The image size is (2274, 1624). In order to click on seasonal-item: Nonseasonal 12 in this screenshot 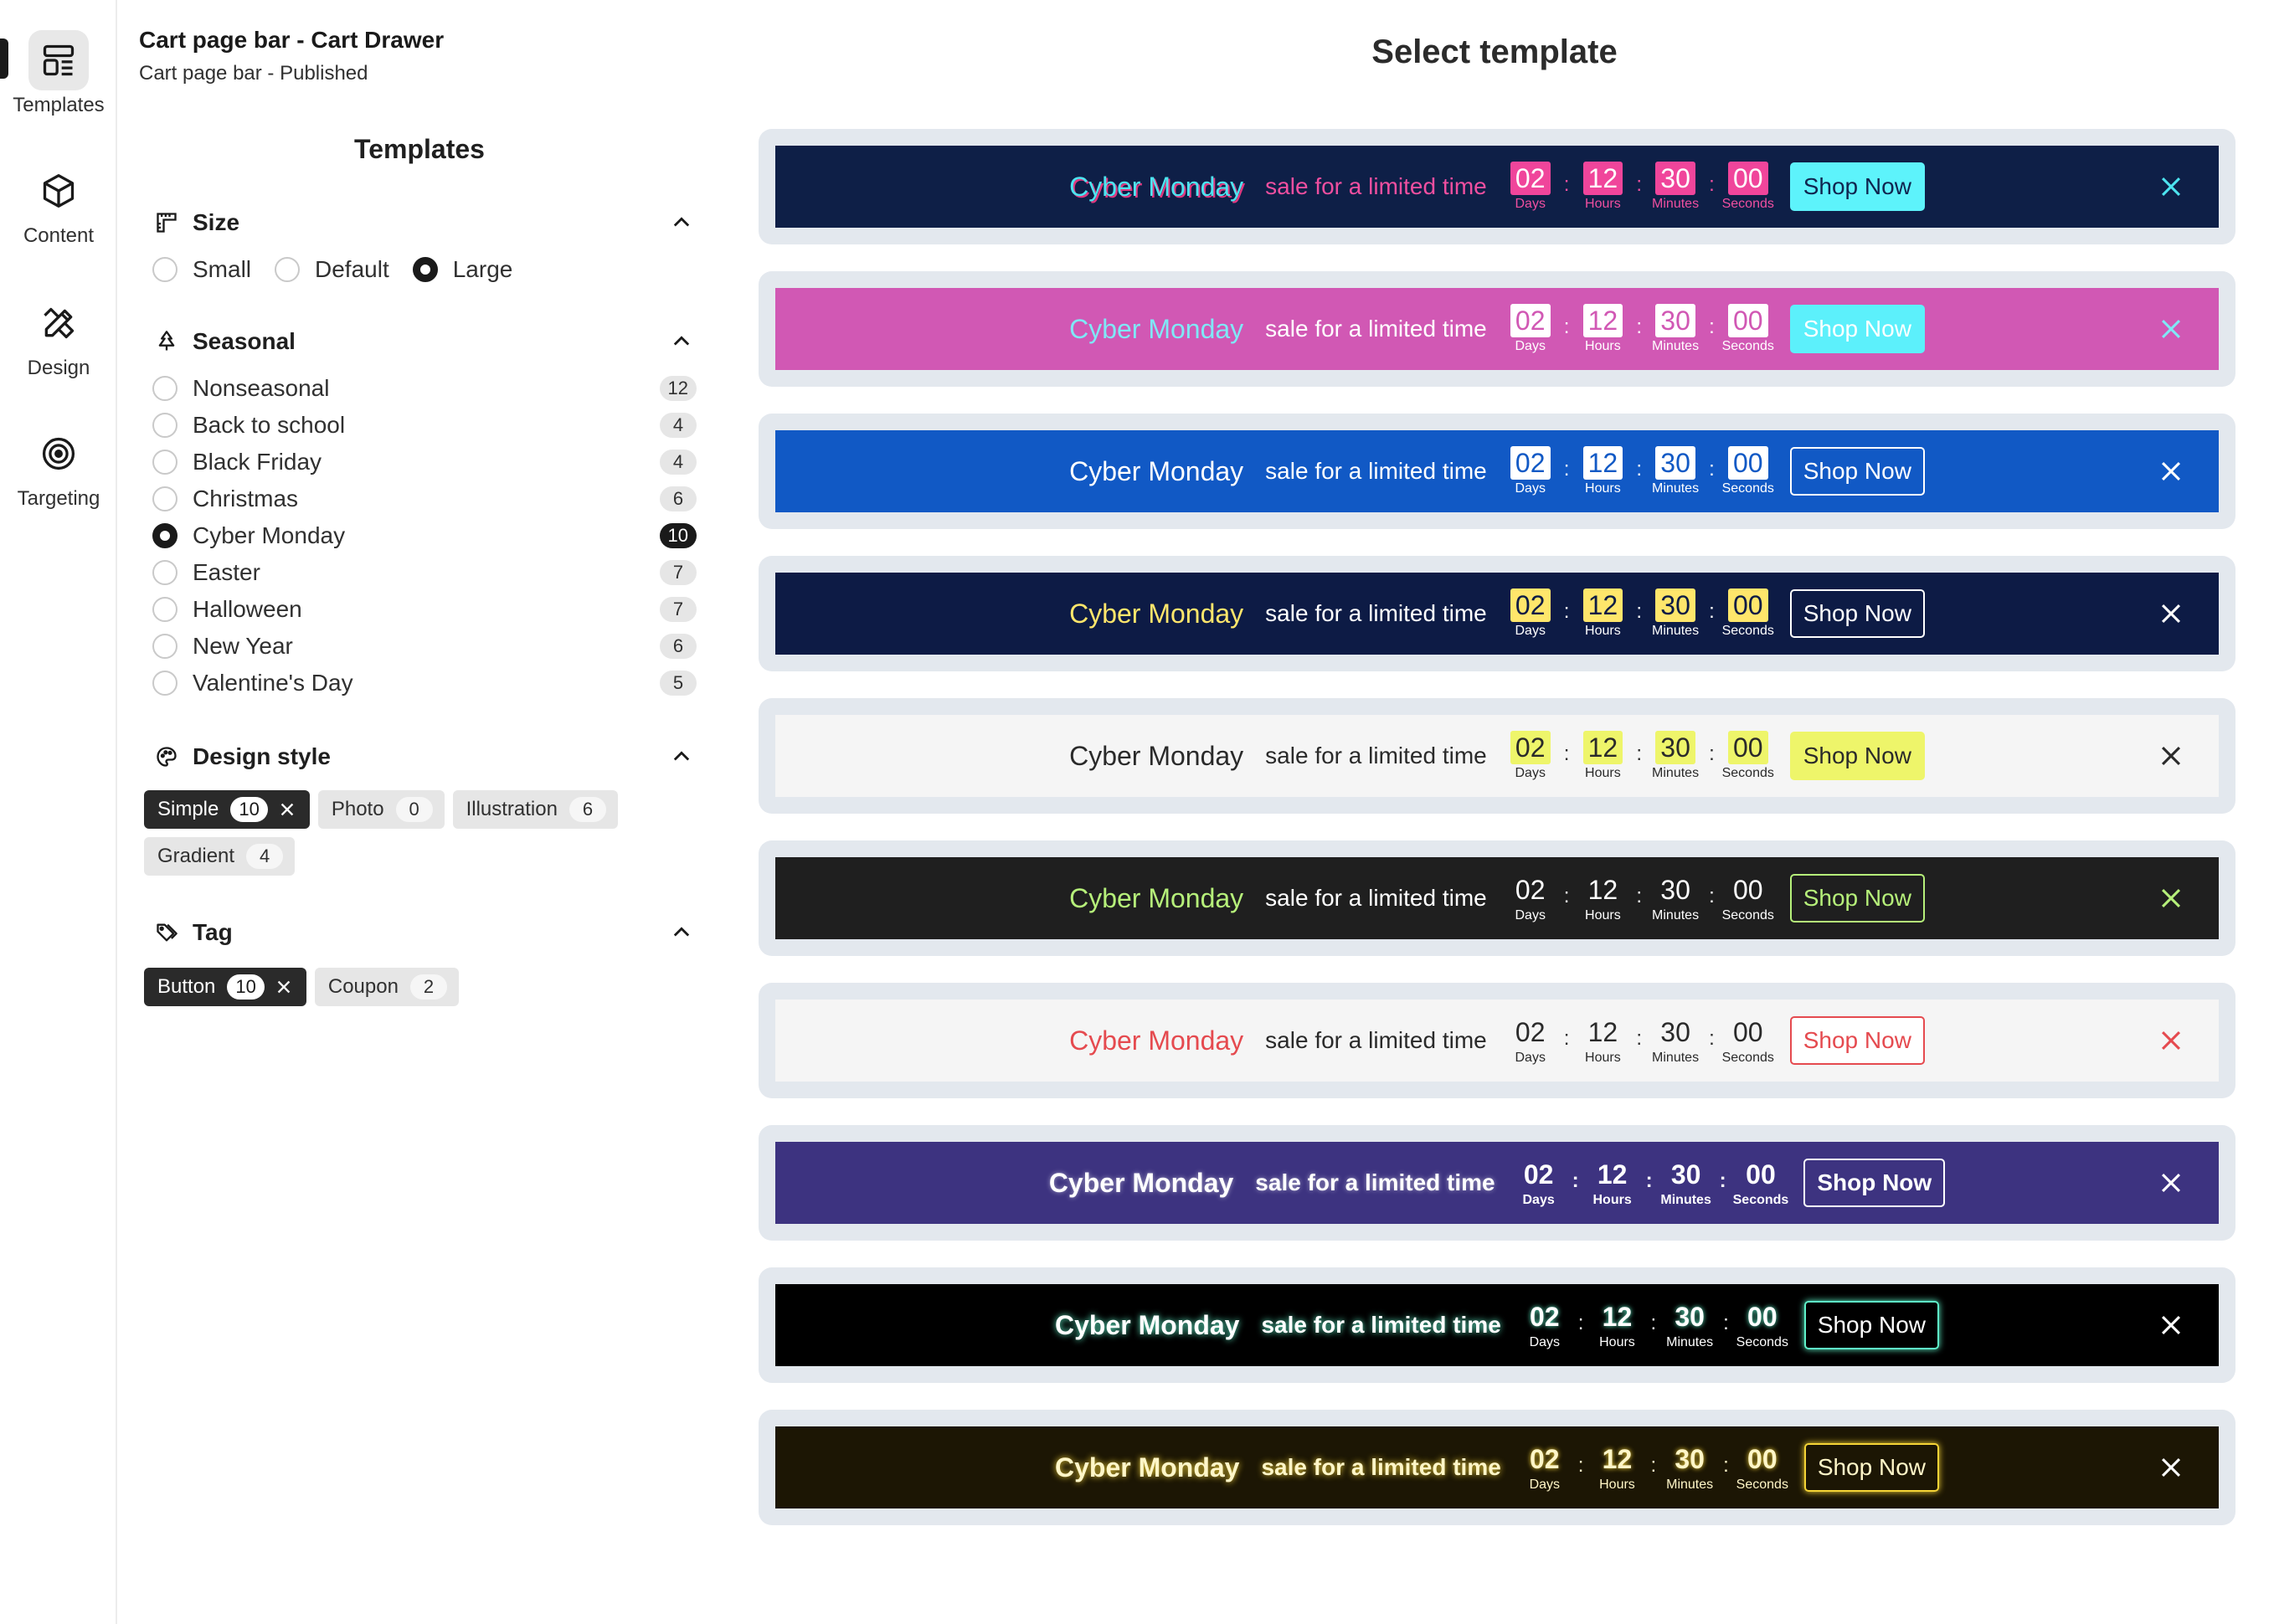, I will do `click(424, 388)`.